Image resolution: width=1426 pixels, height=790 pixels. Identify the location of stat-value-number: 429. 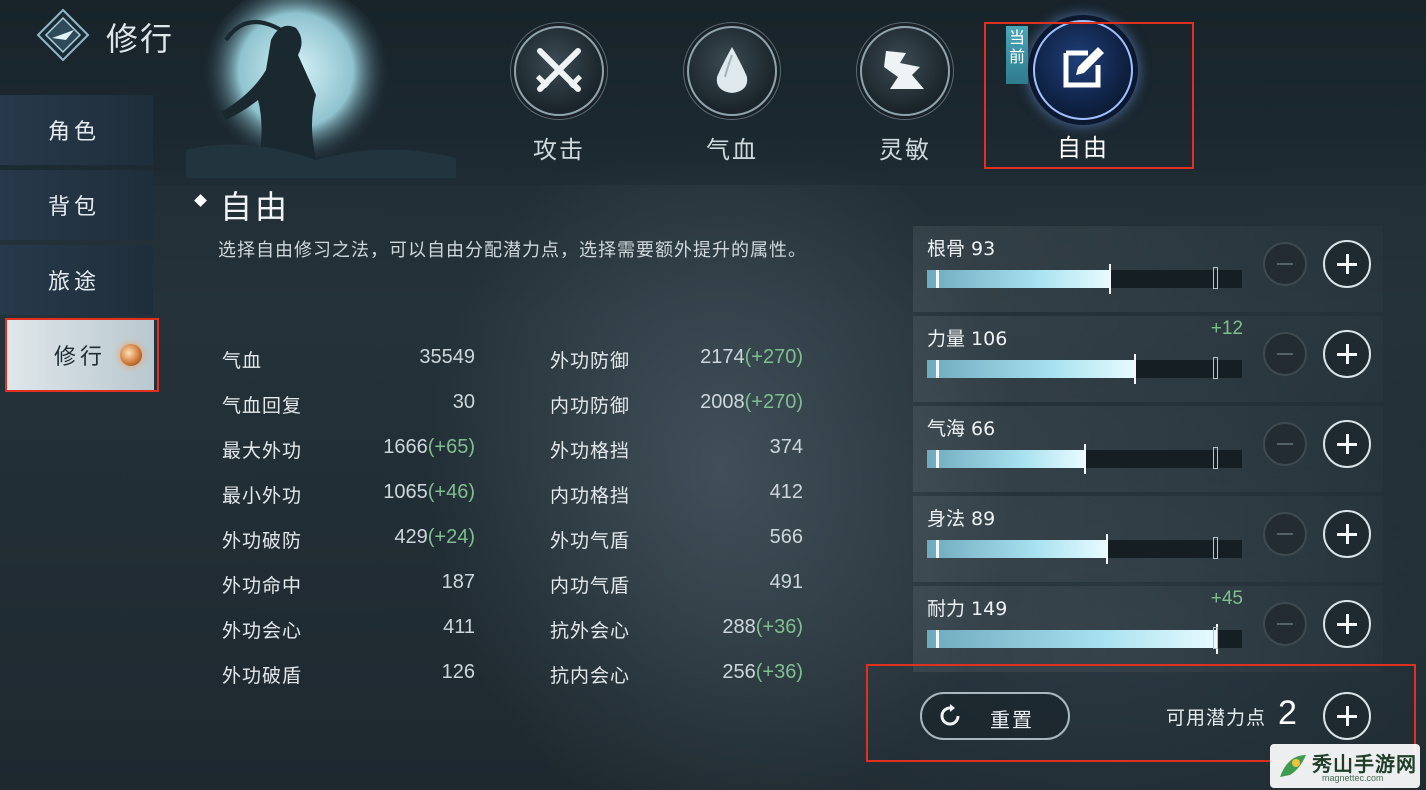
(411, 537).